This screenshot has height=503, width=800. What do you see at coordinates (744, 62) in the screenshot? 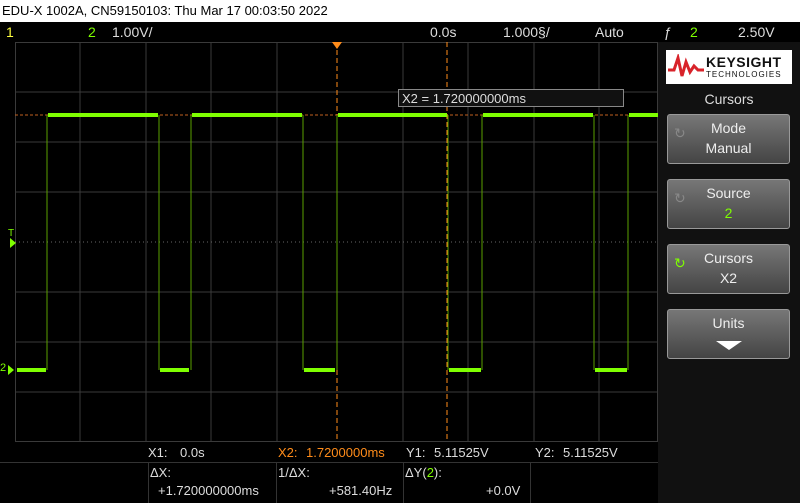
I see `brand-name: KEYSIGHT` at bounding box center [744, 62].